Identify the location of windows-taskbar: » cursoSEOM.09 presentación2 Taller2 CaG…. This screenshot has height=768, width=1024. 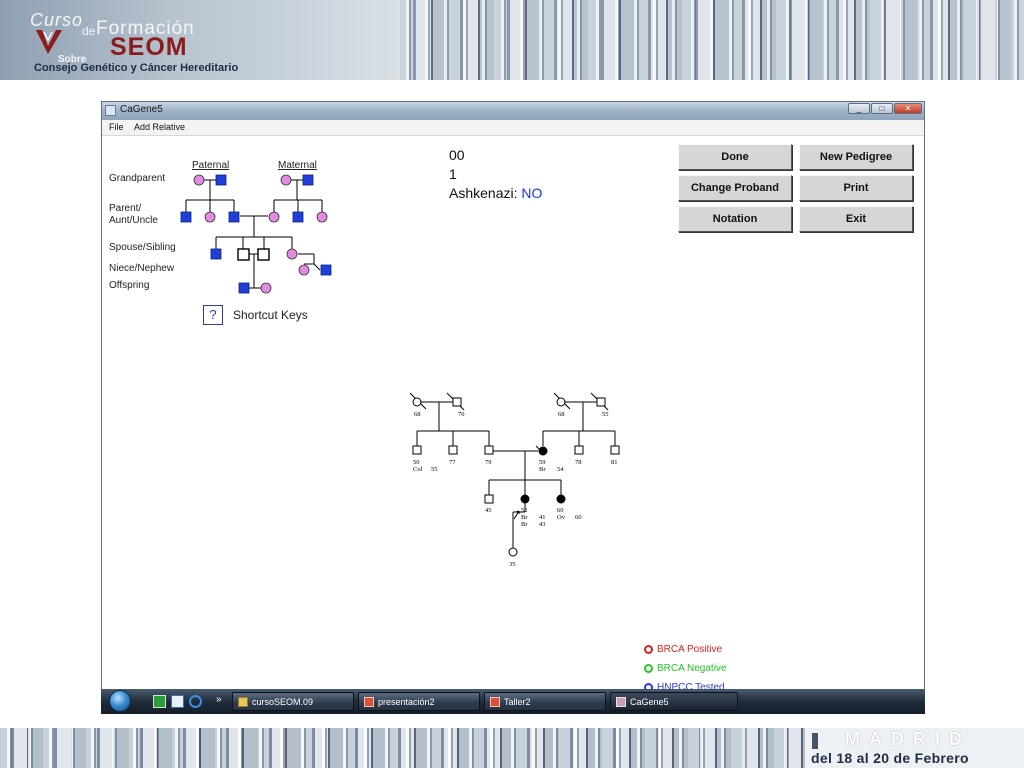
(513, 701).